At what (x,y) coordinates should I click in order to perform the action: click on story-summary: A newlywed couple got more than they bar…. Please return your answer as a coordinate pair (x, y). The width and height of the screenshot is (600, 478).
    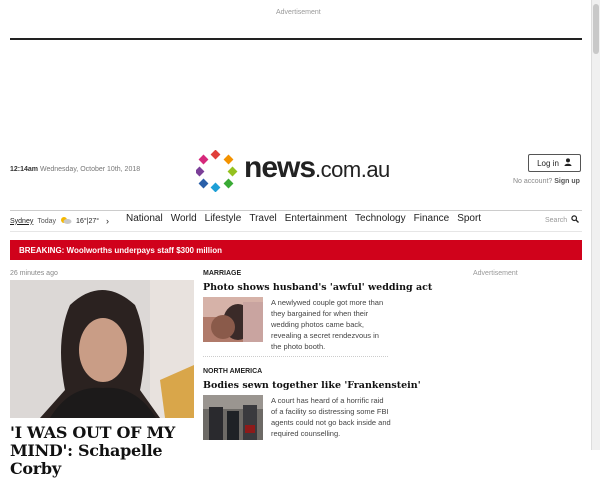
    Looking at the image, I should click on (327, 324).